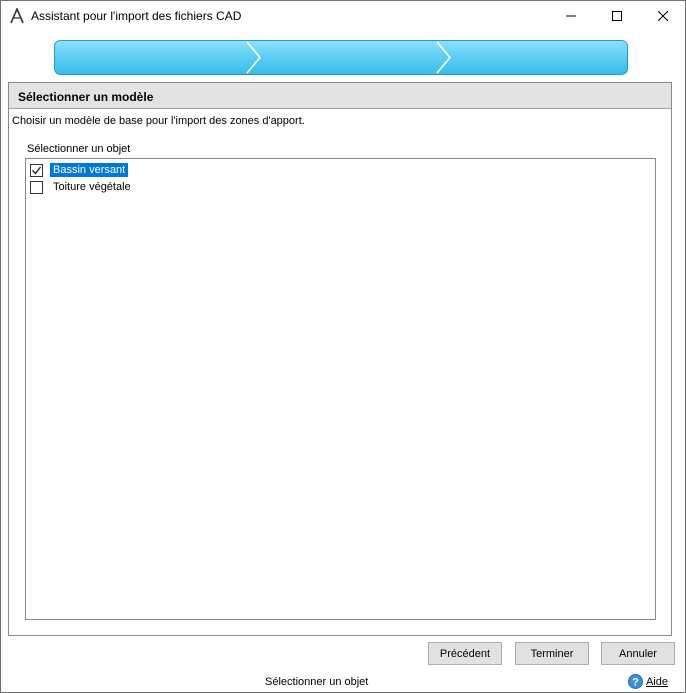 This screenshot has width=686, height=693. Describe the element at coordinates (136, 16) in the screenshot. I see `window-title: Assistant pour l'import des fichiers CAD` at that location.